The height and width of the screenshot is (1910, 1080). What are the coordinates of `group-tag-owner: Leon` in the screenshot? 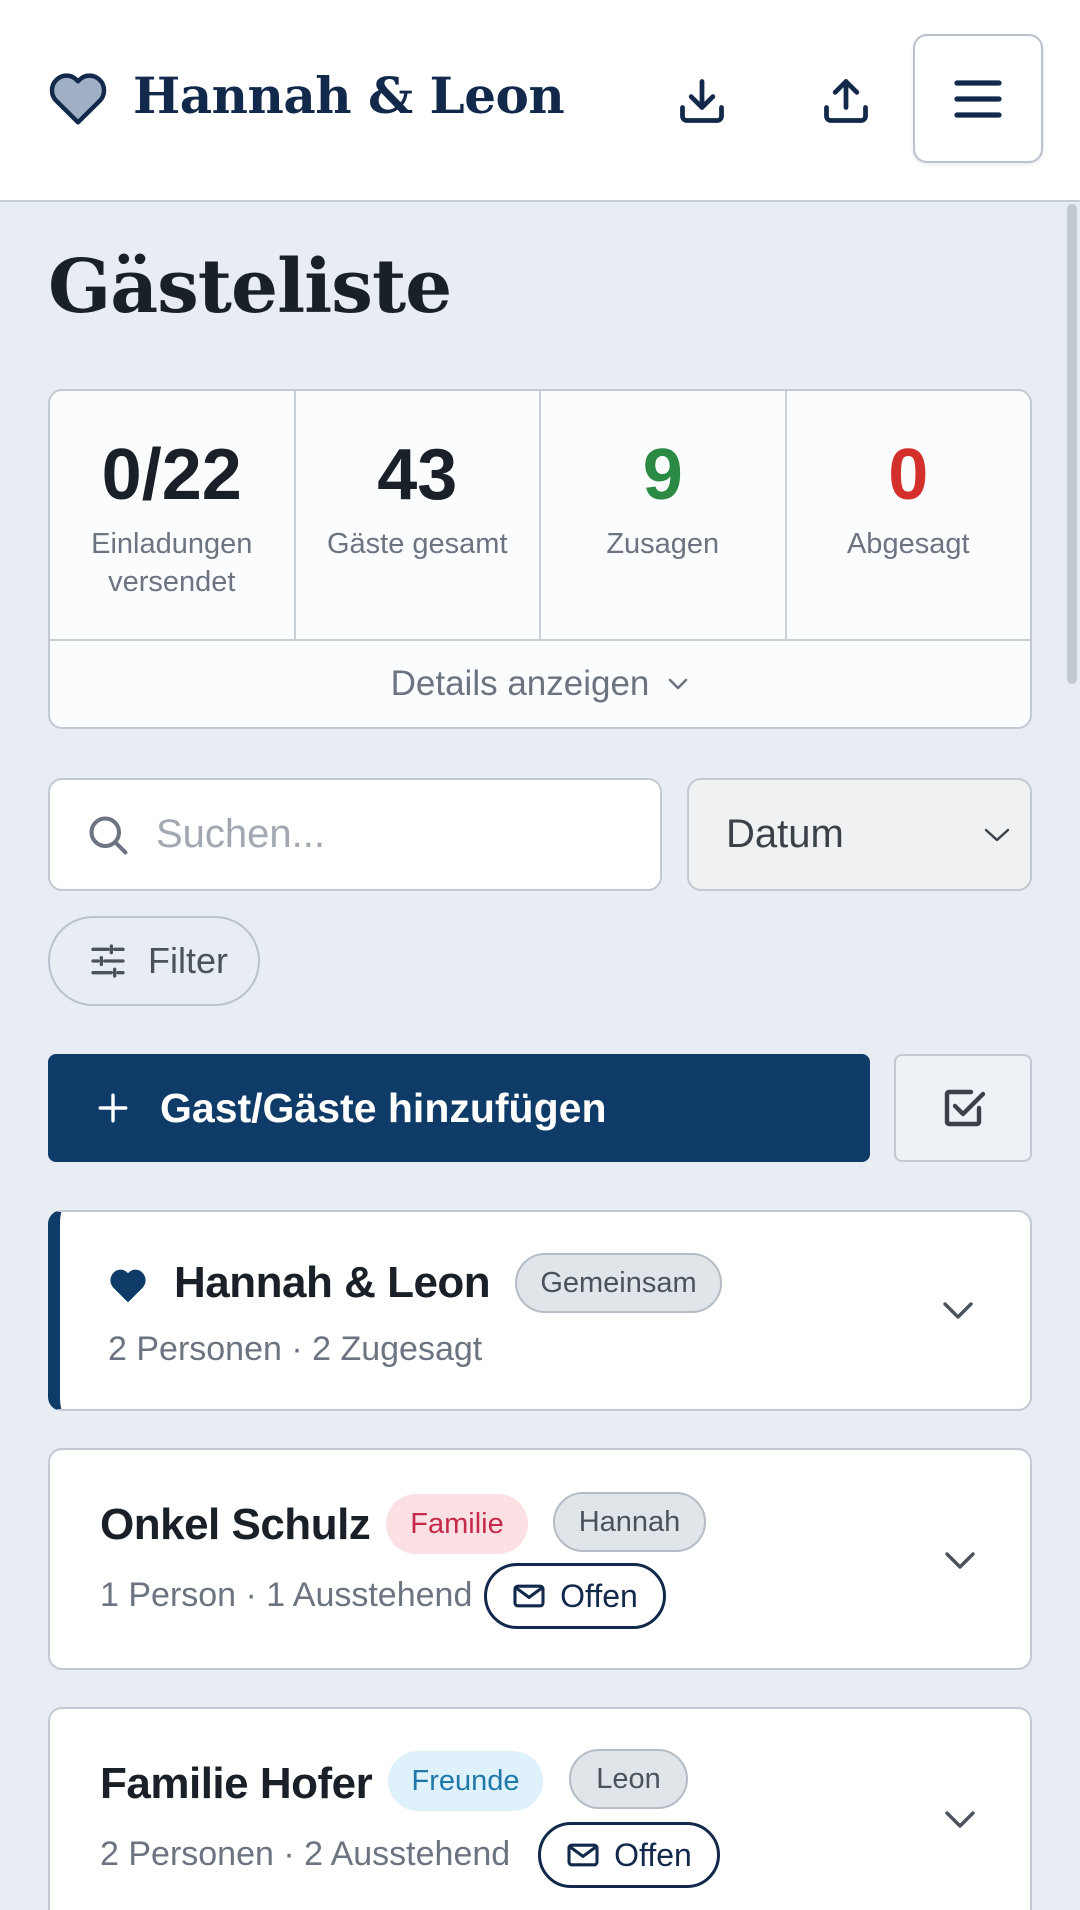 It's located at (628, 1779).